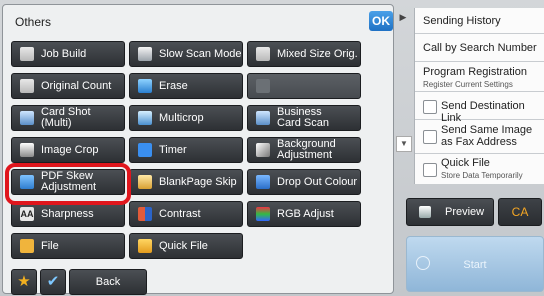  I want to click on contrast-button: Contrast, so click(186, 214).